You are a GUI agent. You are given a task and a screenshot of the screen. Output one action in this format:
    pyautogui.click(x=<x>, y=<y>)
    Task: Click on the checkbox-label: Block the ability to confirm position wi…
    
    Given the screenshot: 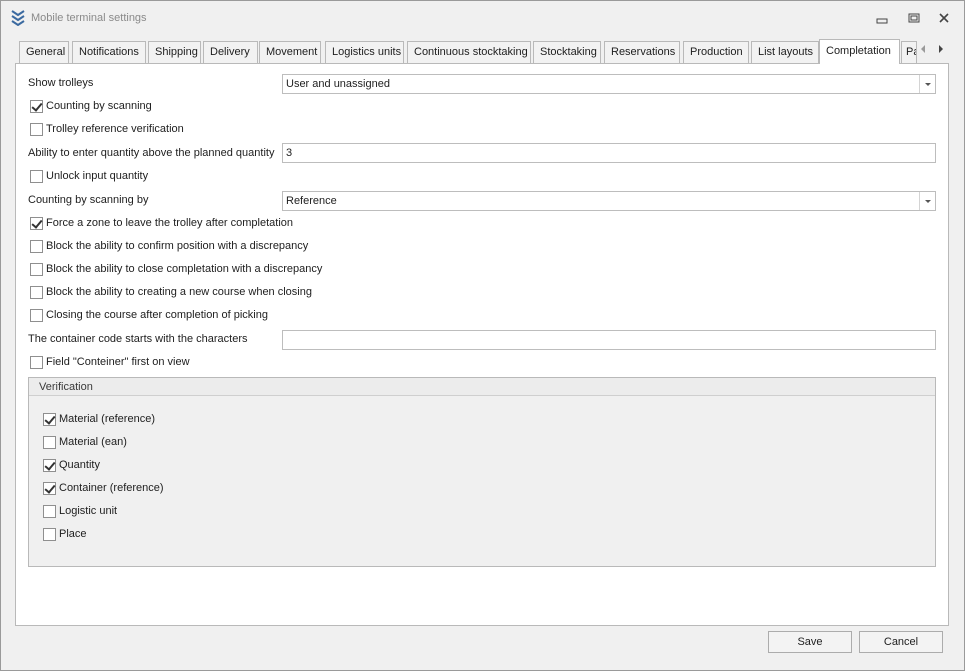 What is the action you would take?
    pyautogui.click(x=177, y=246)
    